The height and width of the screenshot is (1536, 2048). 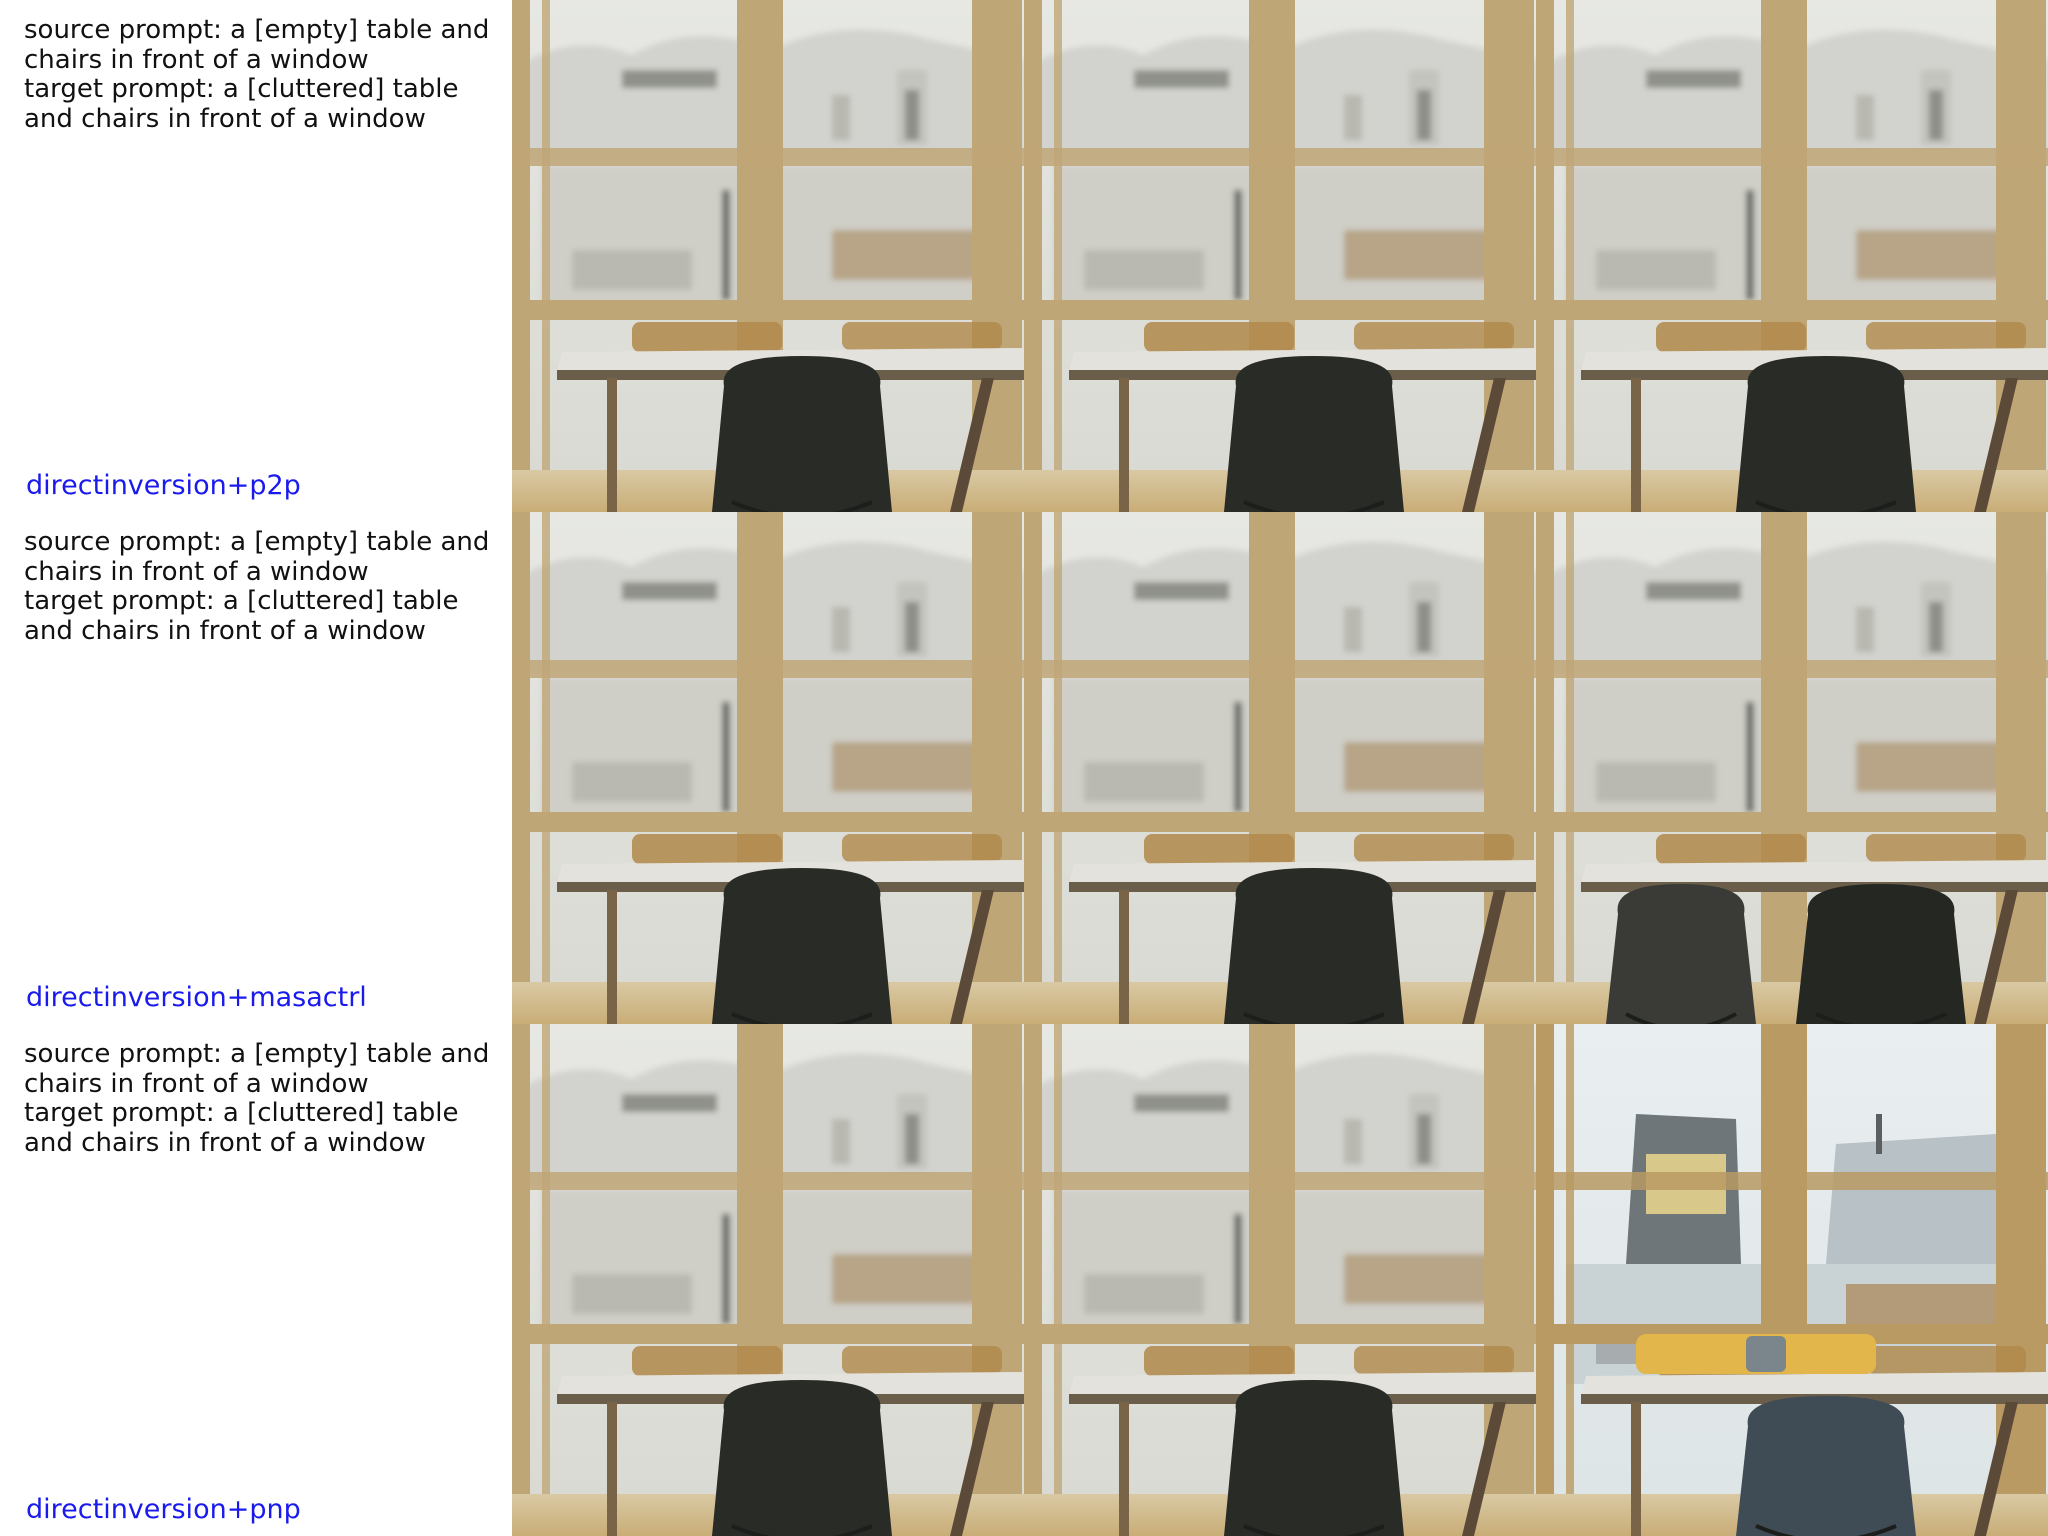 What do you see at coordinates (196, 997) in the screenshot?
I see `method-label: directinversion+masactrl` at bounding box center [196, 997].